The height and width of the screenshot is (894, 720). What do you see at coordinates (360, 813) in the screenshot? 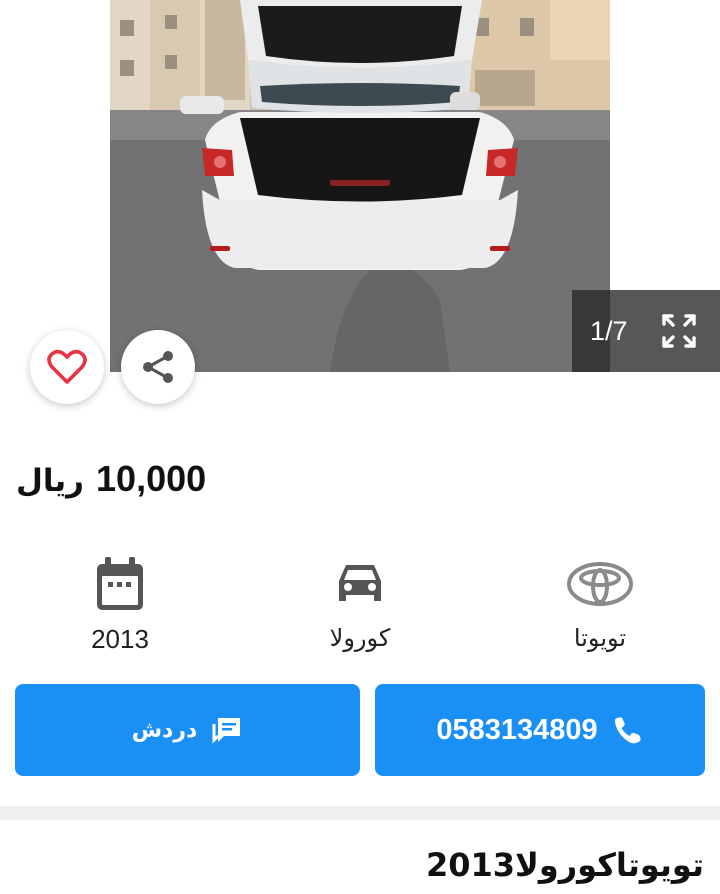
I see `section-divider` at bounding box center [360, 813].